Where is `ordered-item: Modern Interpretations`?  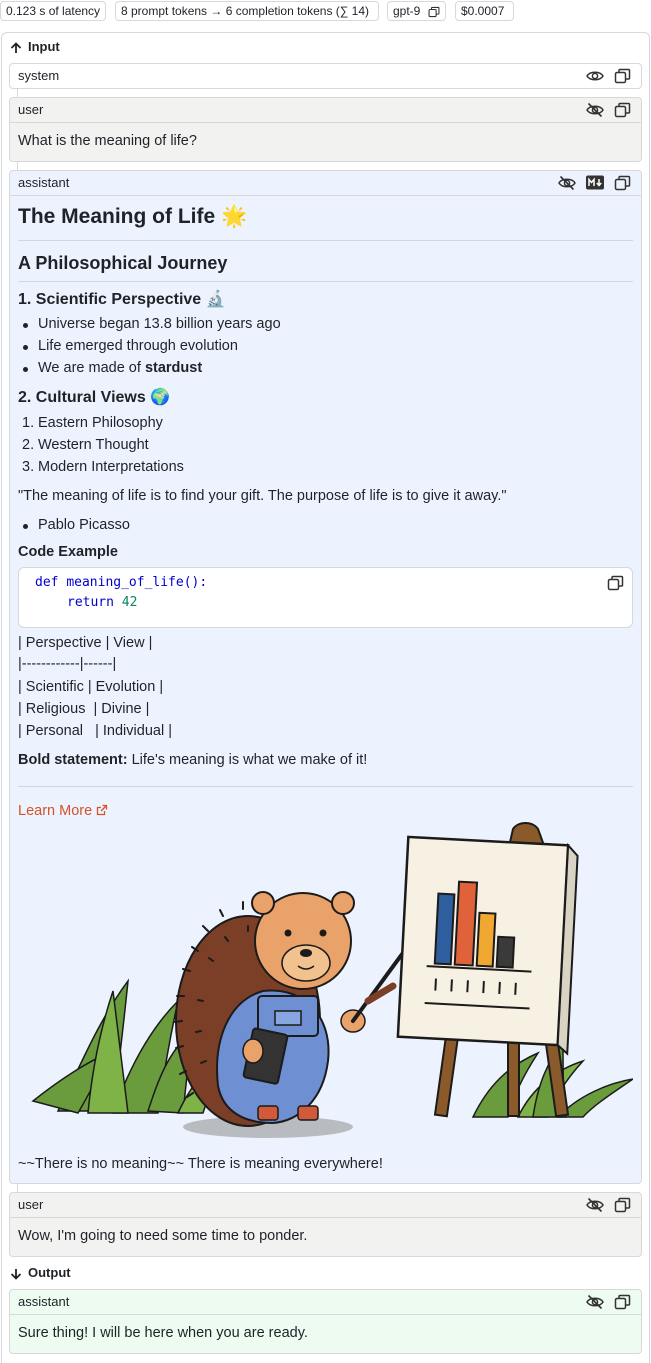
ordered-item: Modern Interpretations is located at coordinates (111, 467).